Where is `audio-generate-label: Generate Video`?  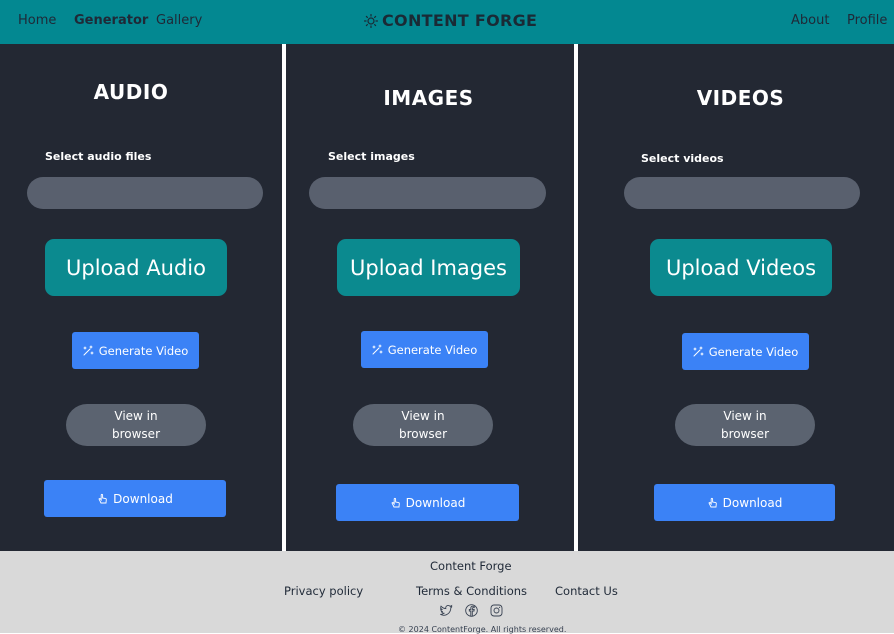
audio-generate-label: Generate Video is located at coordinates (143, 350).